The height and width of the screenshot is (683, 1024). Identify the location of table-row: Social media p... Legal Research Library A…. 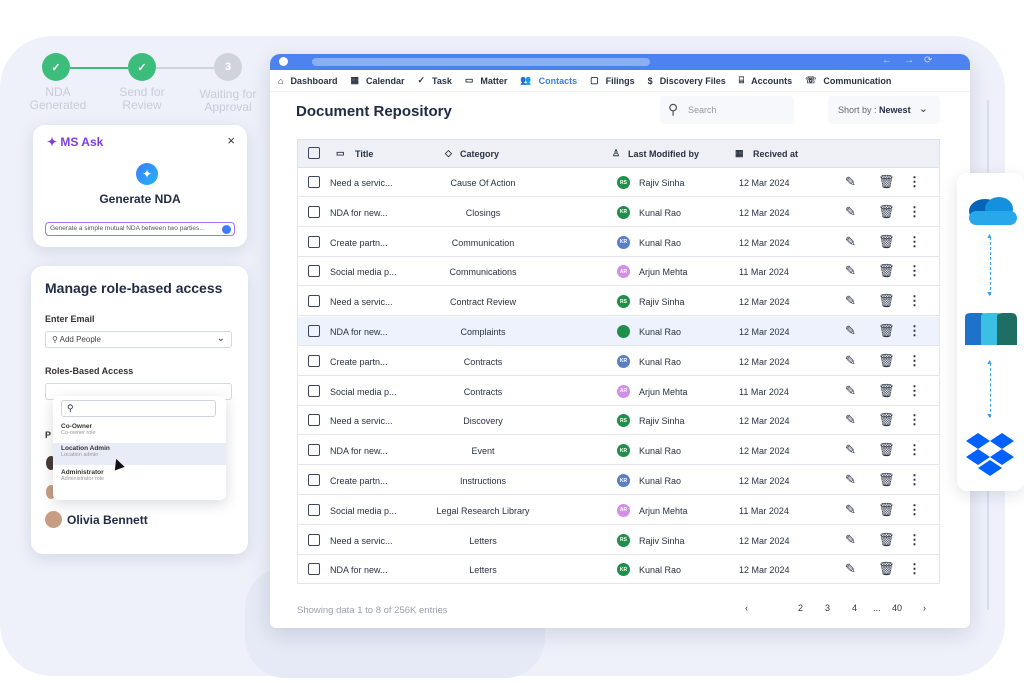
(618, 510).